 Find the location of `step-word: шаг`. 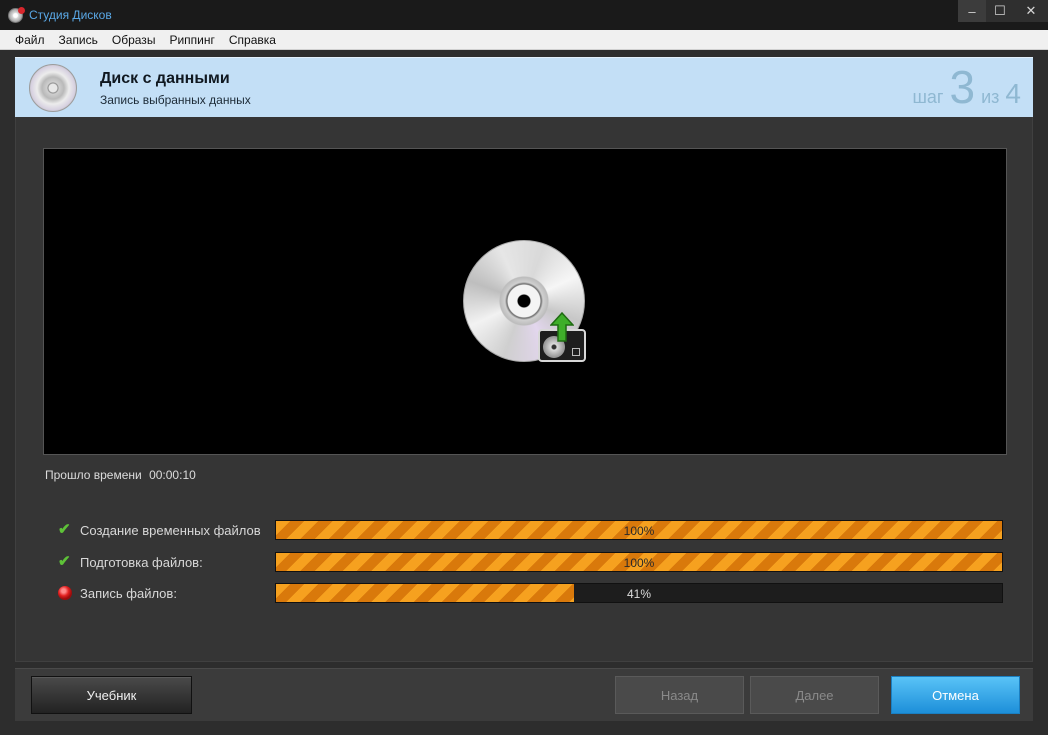

step-word: шаг is located at coordinates (928, 97).